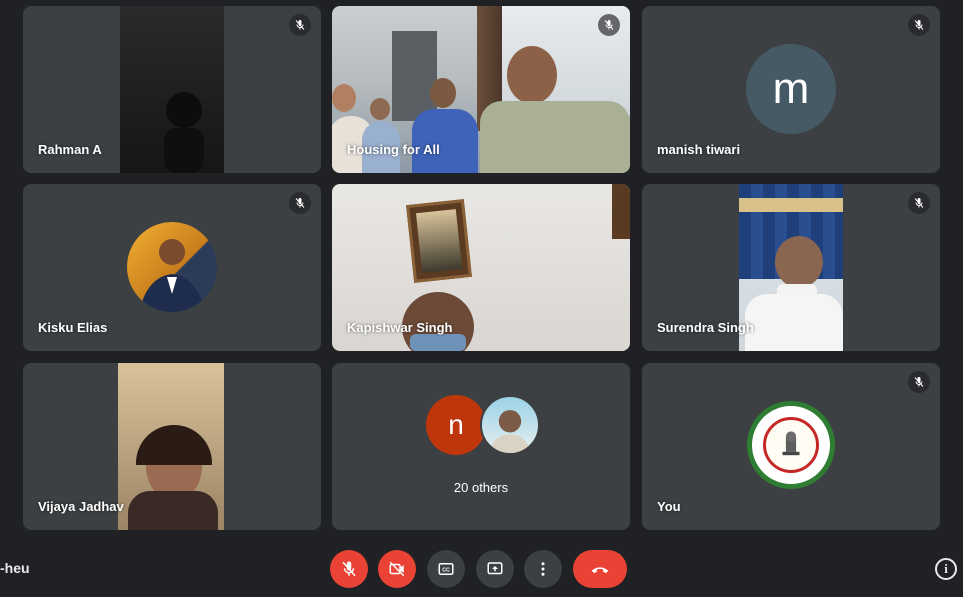 Image resolution: width=963 pixels, height=597 pixels. I want to click on leave-call-icon, so click(600, 570).